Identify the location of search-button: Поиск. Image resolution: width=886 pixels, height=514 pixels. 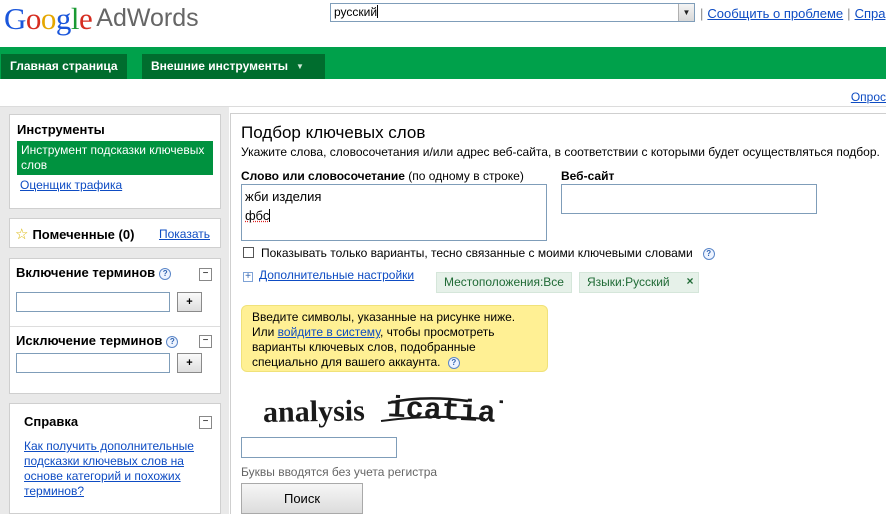
(302, 498).